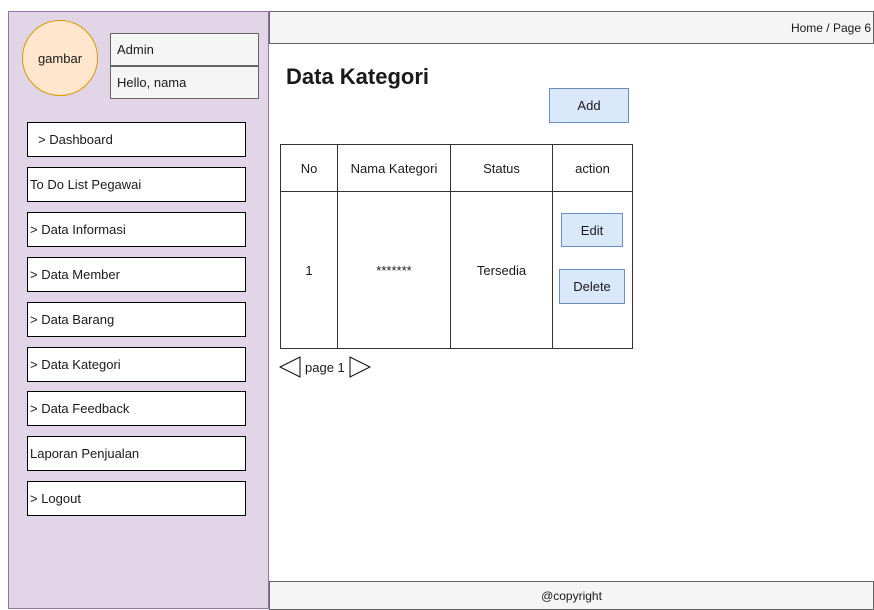 Image resolution: width=874 pixels, height=610 pixels. What do you see at coordinates (571, 27) in the screenshot?
I see `top-bar: Home / Page 6` at bounding box center [571, 27].